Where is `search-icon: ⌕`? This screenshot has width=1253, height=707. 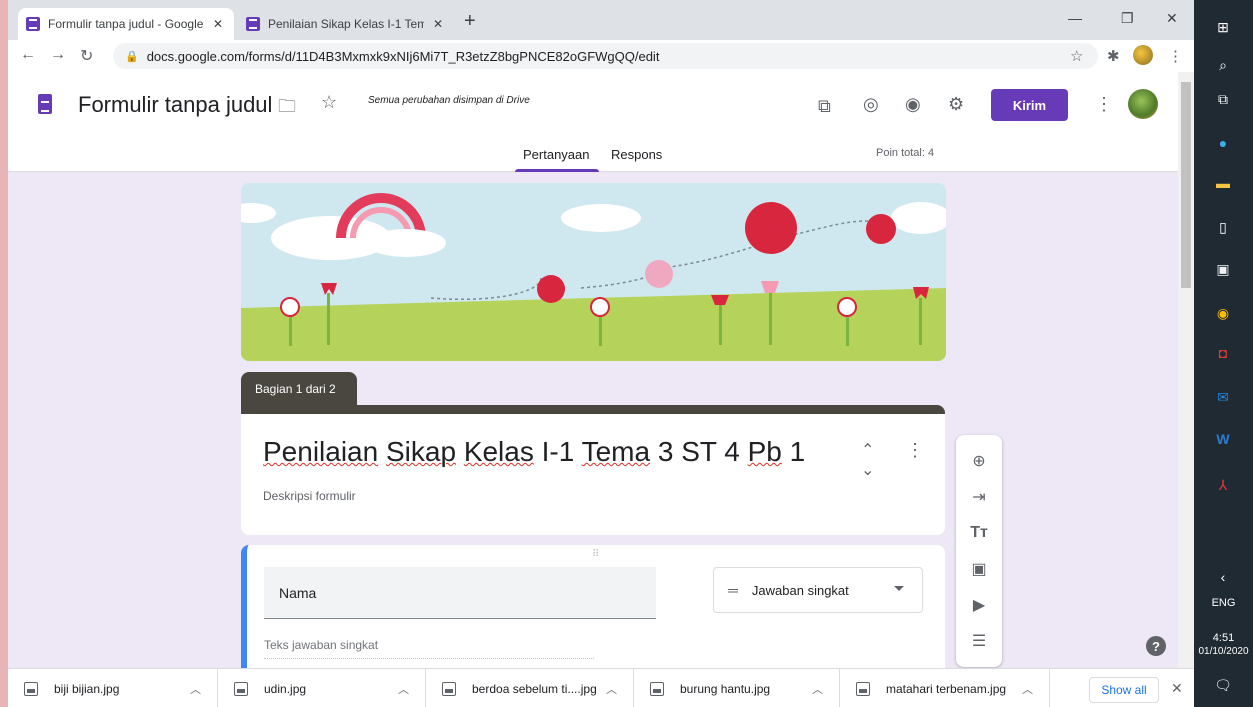
search-icon: ⌕ is located at coordinates (1223, 65).